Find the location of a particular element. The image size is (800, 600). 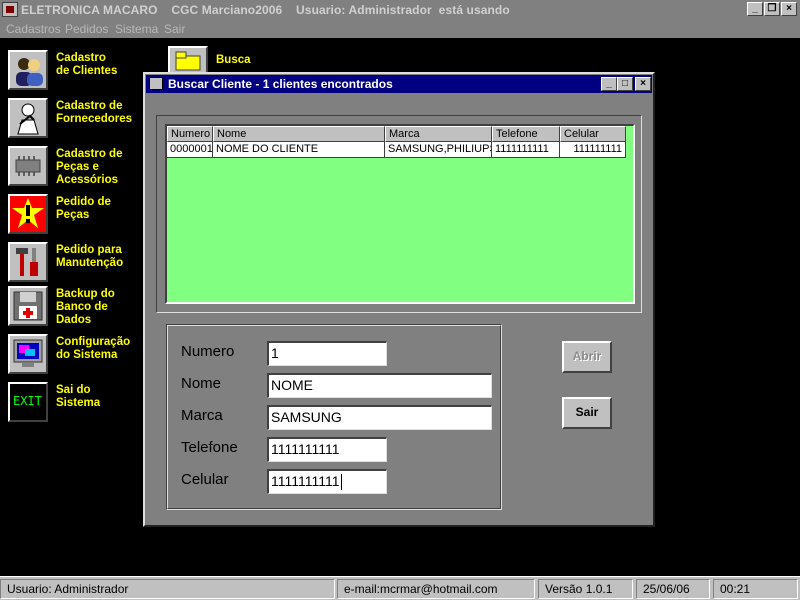

busca-label: Busca is located at coordinates (233, 60).